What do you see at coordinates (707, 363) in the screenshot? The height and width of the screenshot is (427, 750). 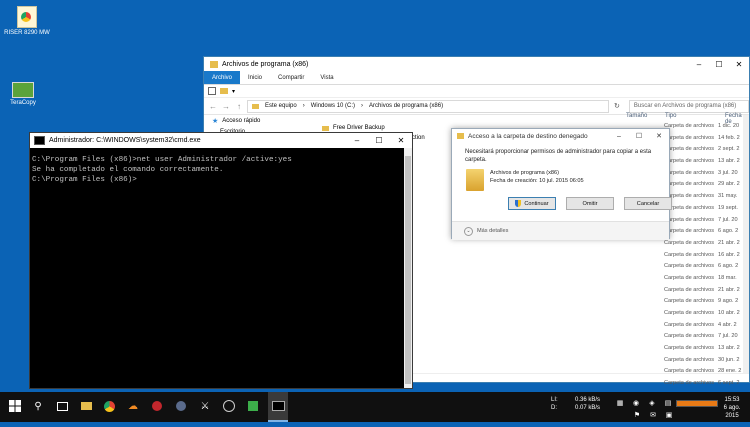 I see `table-row: Carpeta de archivos 30 jun. 2` at bounding box center [707, 363].